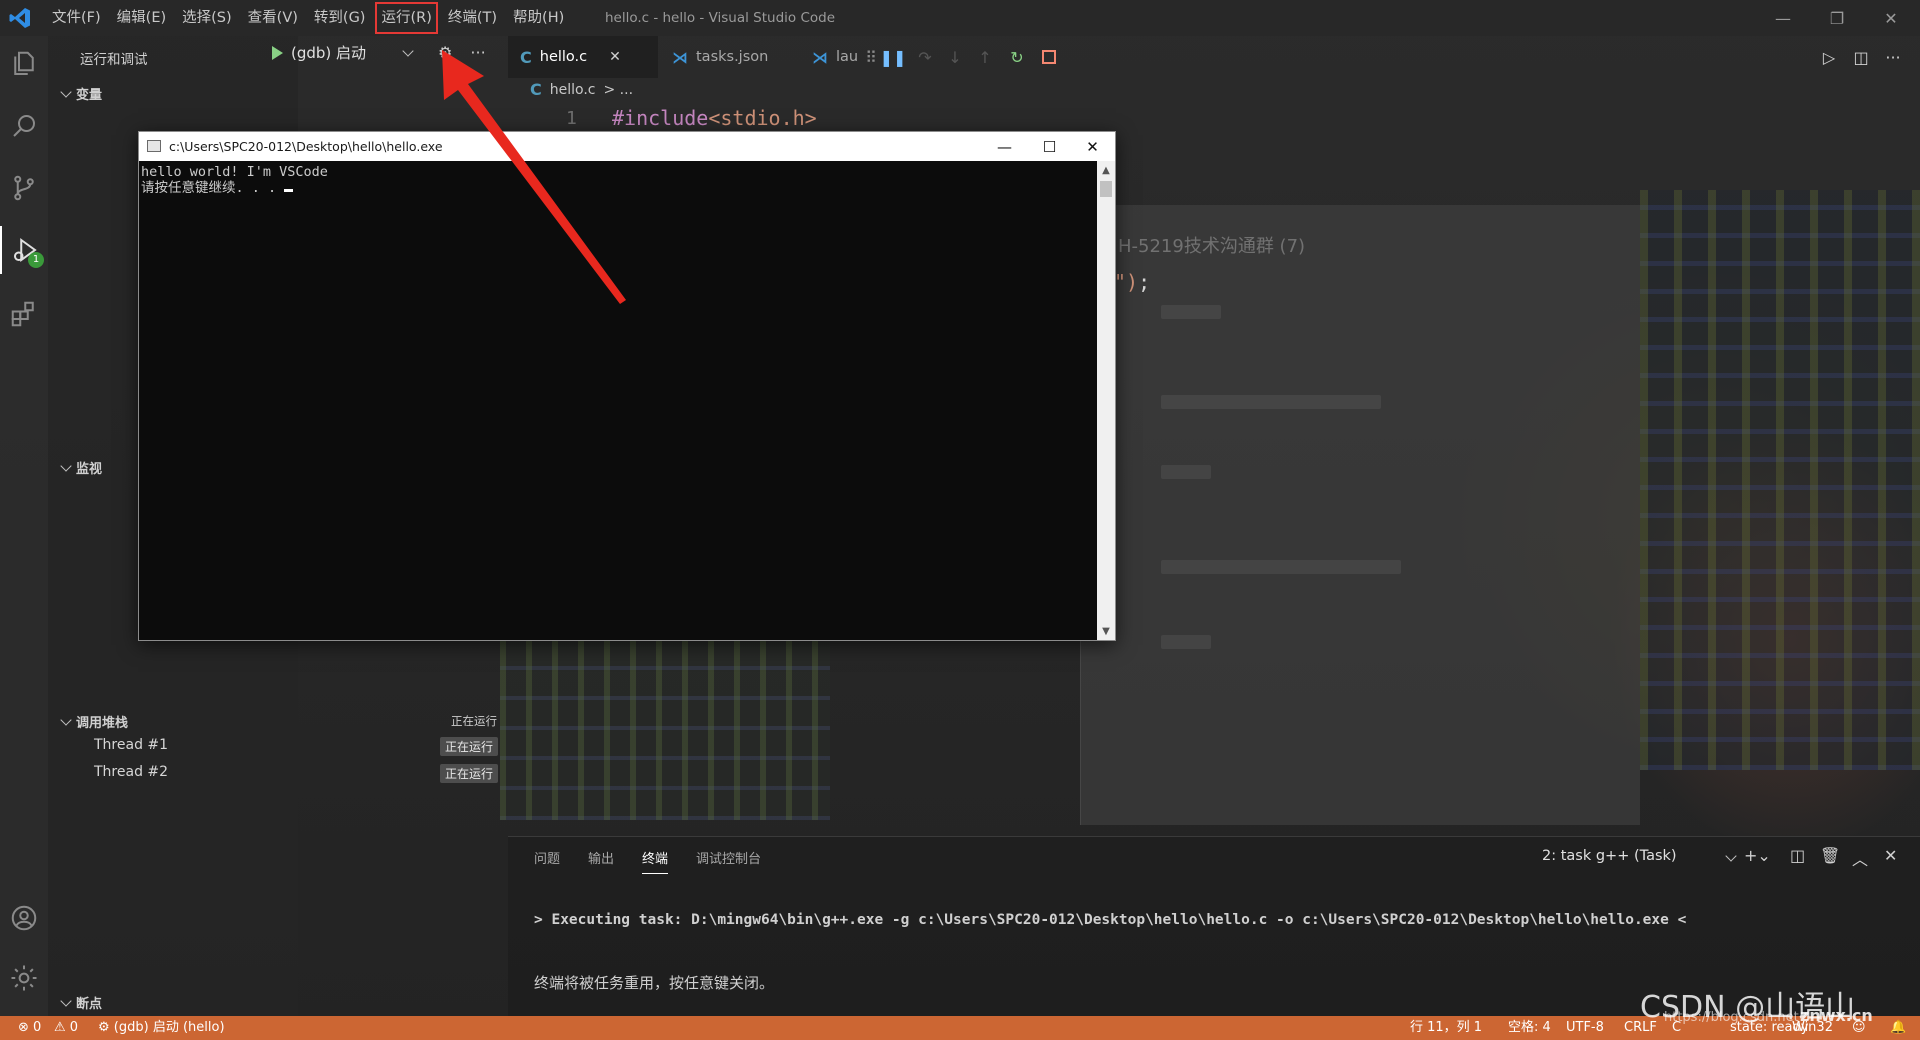 The height and width of the screenshot is (1040, 1920). What do you see at coordinates (571, 118) in the screenshot?
I see `line-number: 1` at bounding box center [571, 118].